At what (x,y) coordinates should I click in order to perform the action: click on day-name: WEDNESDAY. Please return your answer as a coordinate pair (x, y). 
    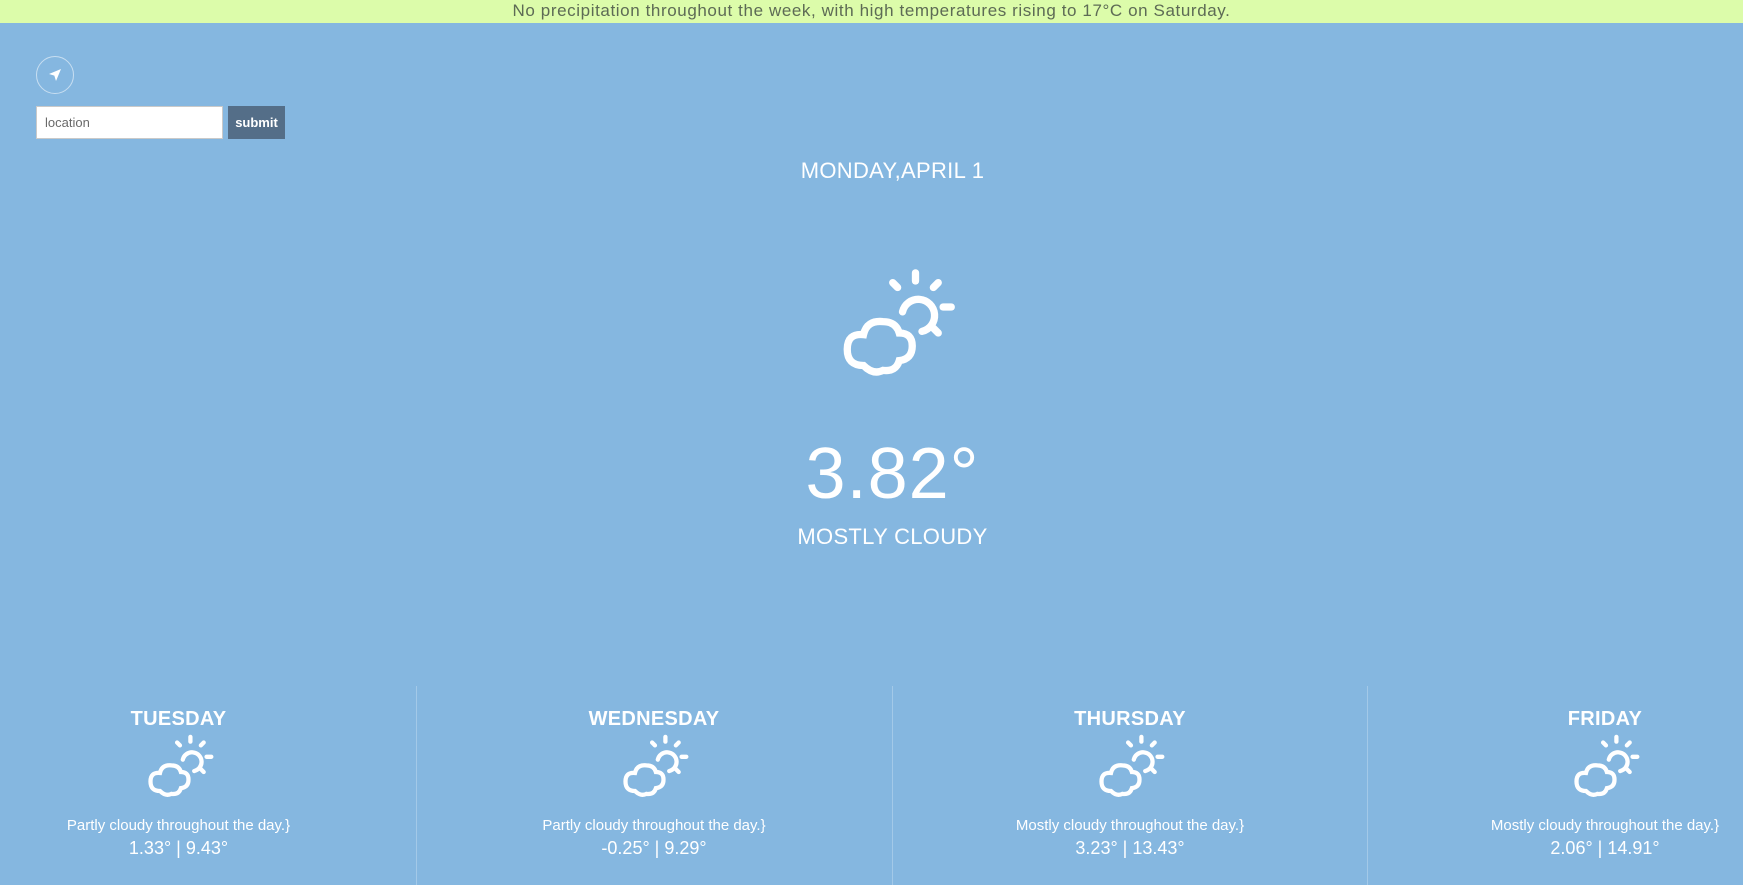
    Looking at the image, I should click on (654, 719).